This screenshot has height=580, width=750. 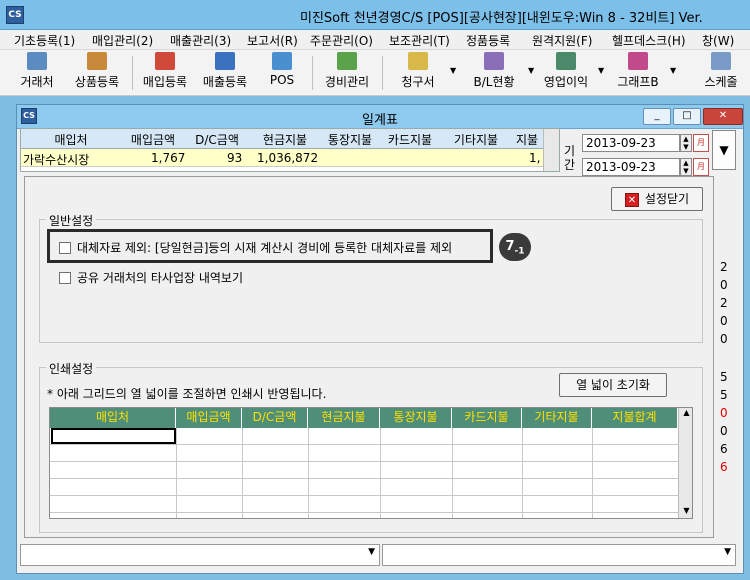 I want to click on invoice-dropdown-icon: ▼, so click(x=453, y=70).